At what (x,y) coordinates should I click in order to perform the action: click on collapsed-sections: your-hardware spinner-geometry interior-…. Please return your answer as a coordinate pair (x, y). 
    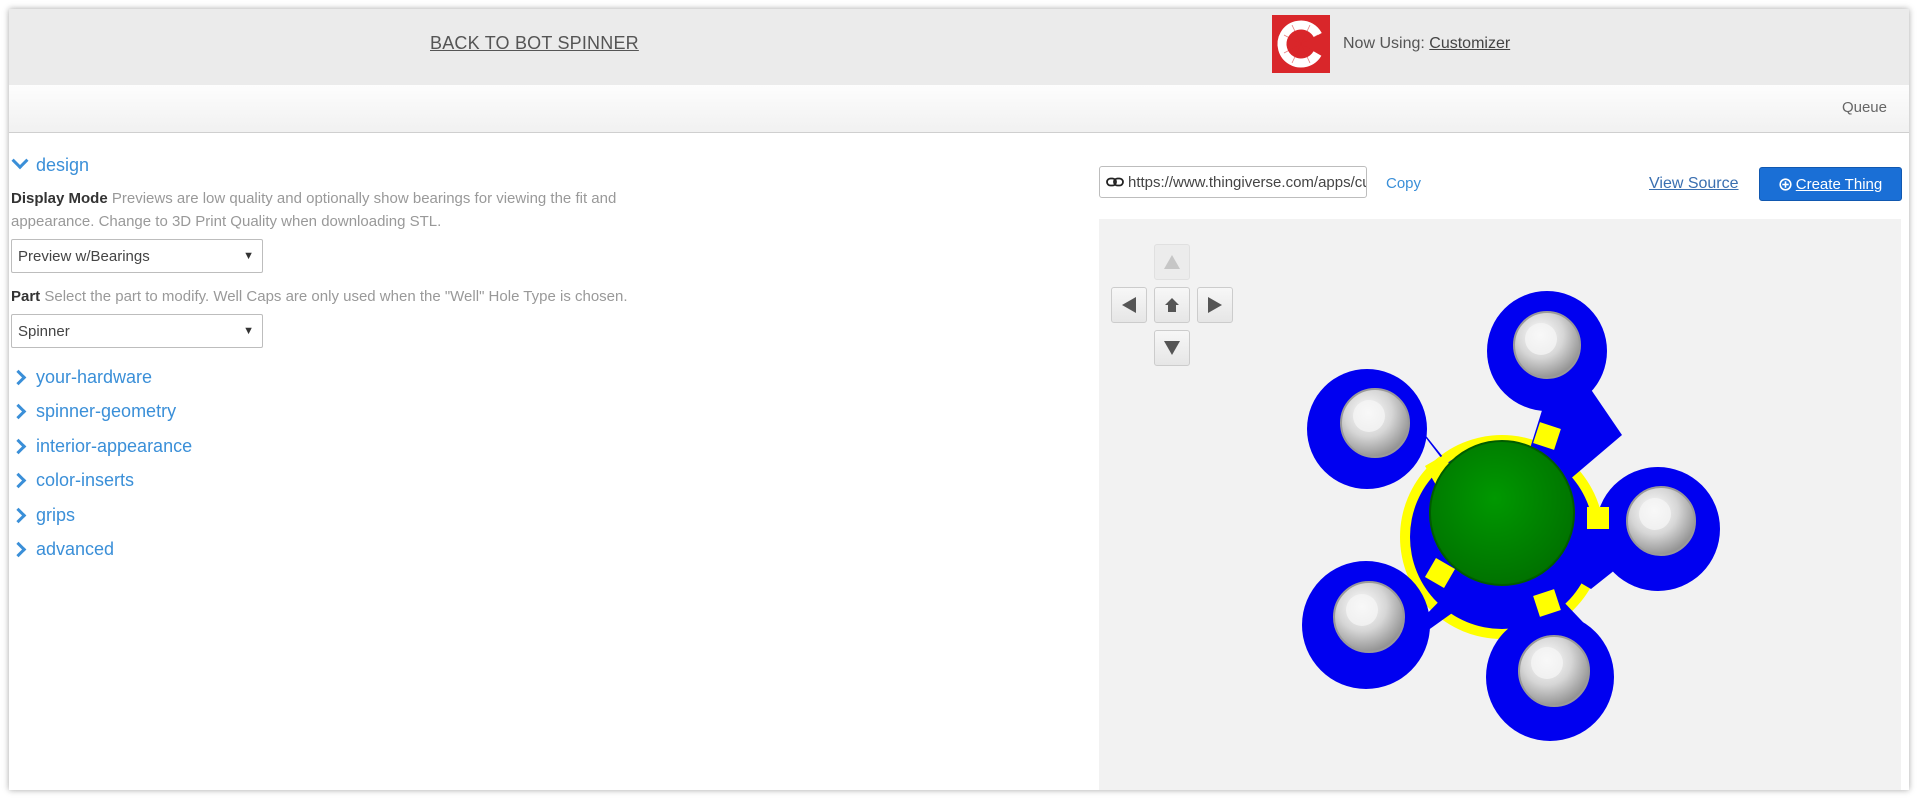
    Looking at the image, I should click on (360, 464).